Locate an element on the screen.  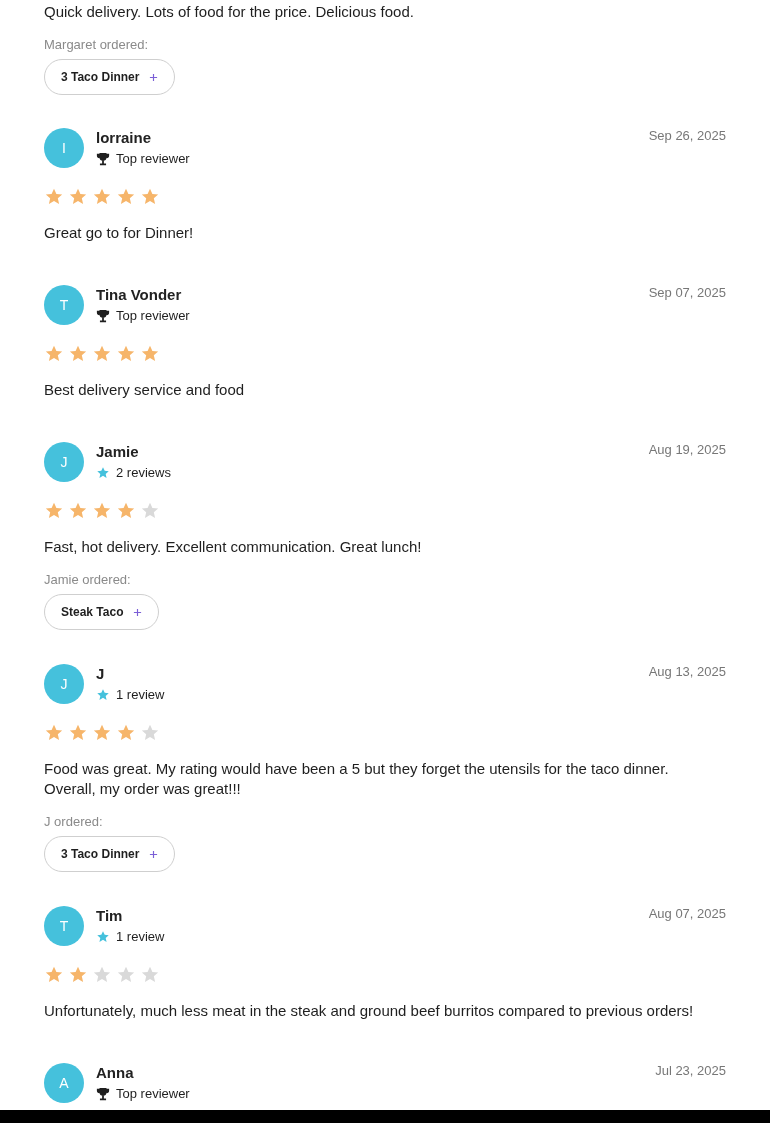
review-date: Aug 07, 2025 is located at coordinates (687, 914).